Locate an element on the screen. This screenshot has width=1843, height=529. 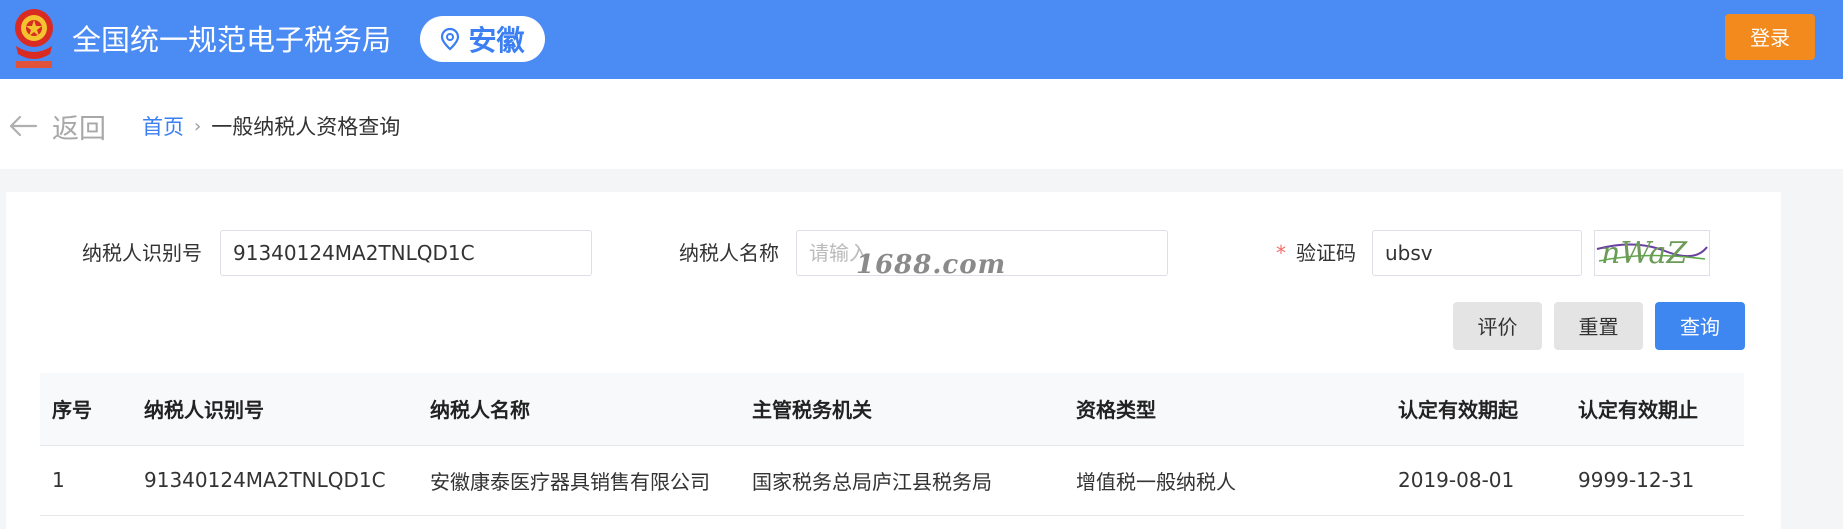
taxpayer-name-label: 纳税人名称 is located at coordinates (729, 253).